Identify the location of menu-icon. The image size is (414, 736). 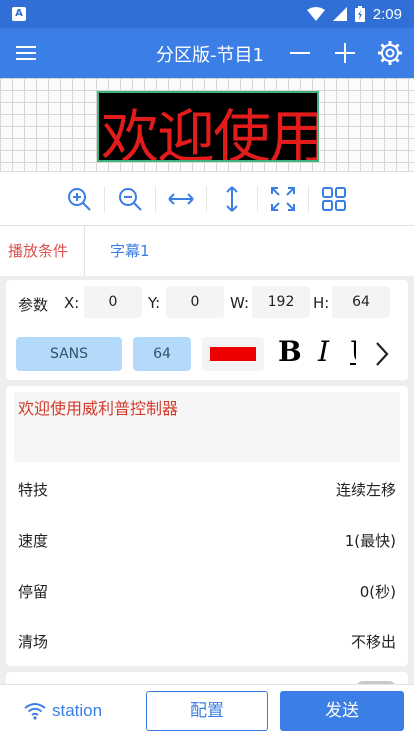
(26, 53).